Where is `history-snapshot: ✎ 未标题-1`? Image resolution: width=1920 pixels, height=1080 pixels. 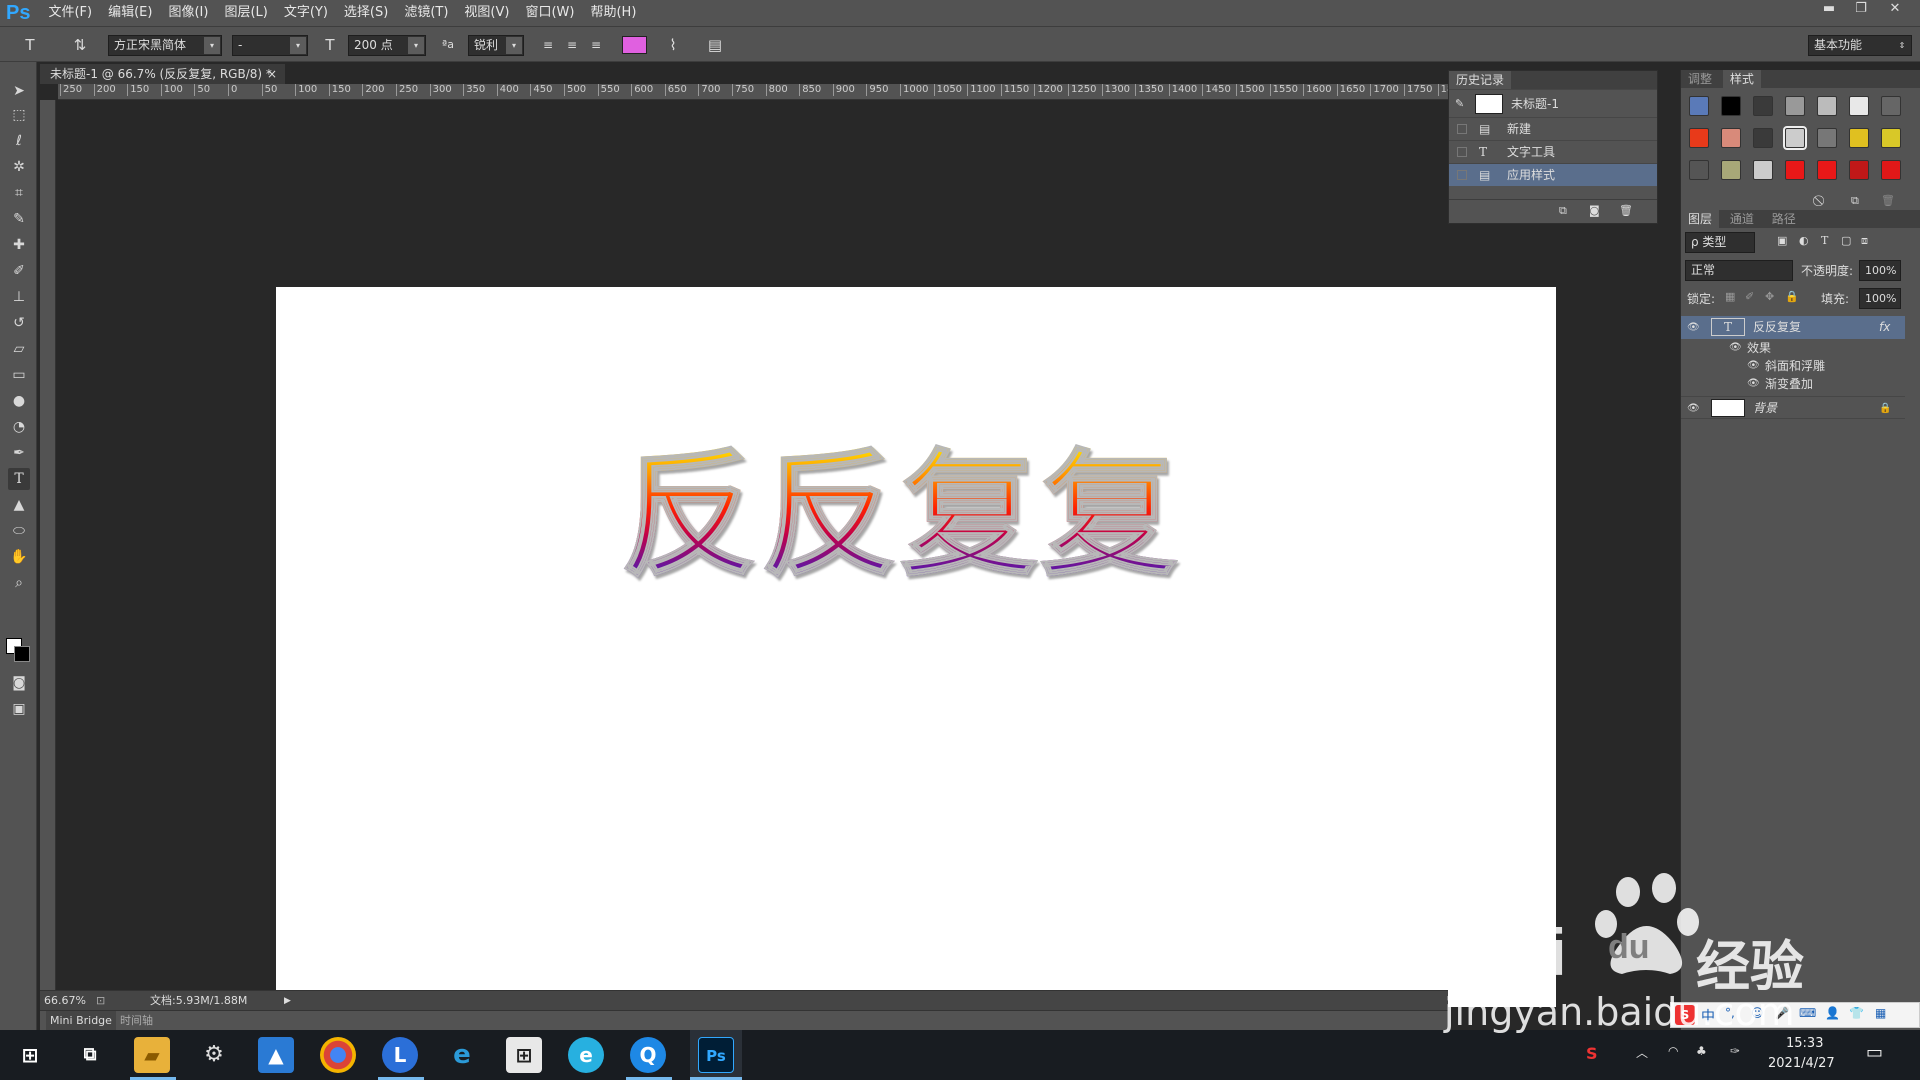 history-snapshot: ✎ 未标题-1 is located at coordinates (1553, 103).